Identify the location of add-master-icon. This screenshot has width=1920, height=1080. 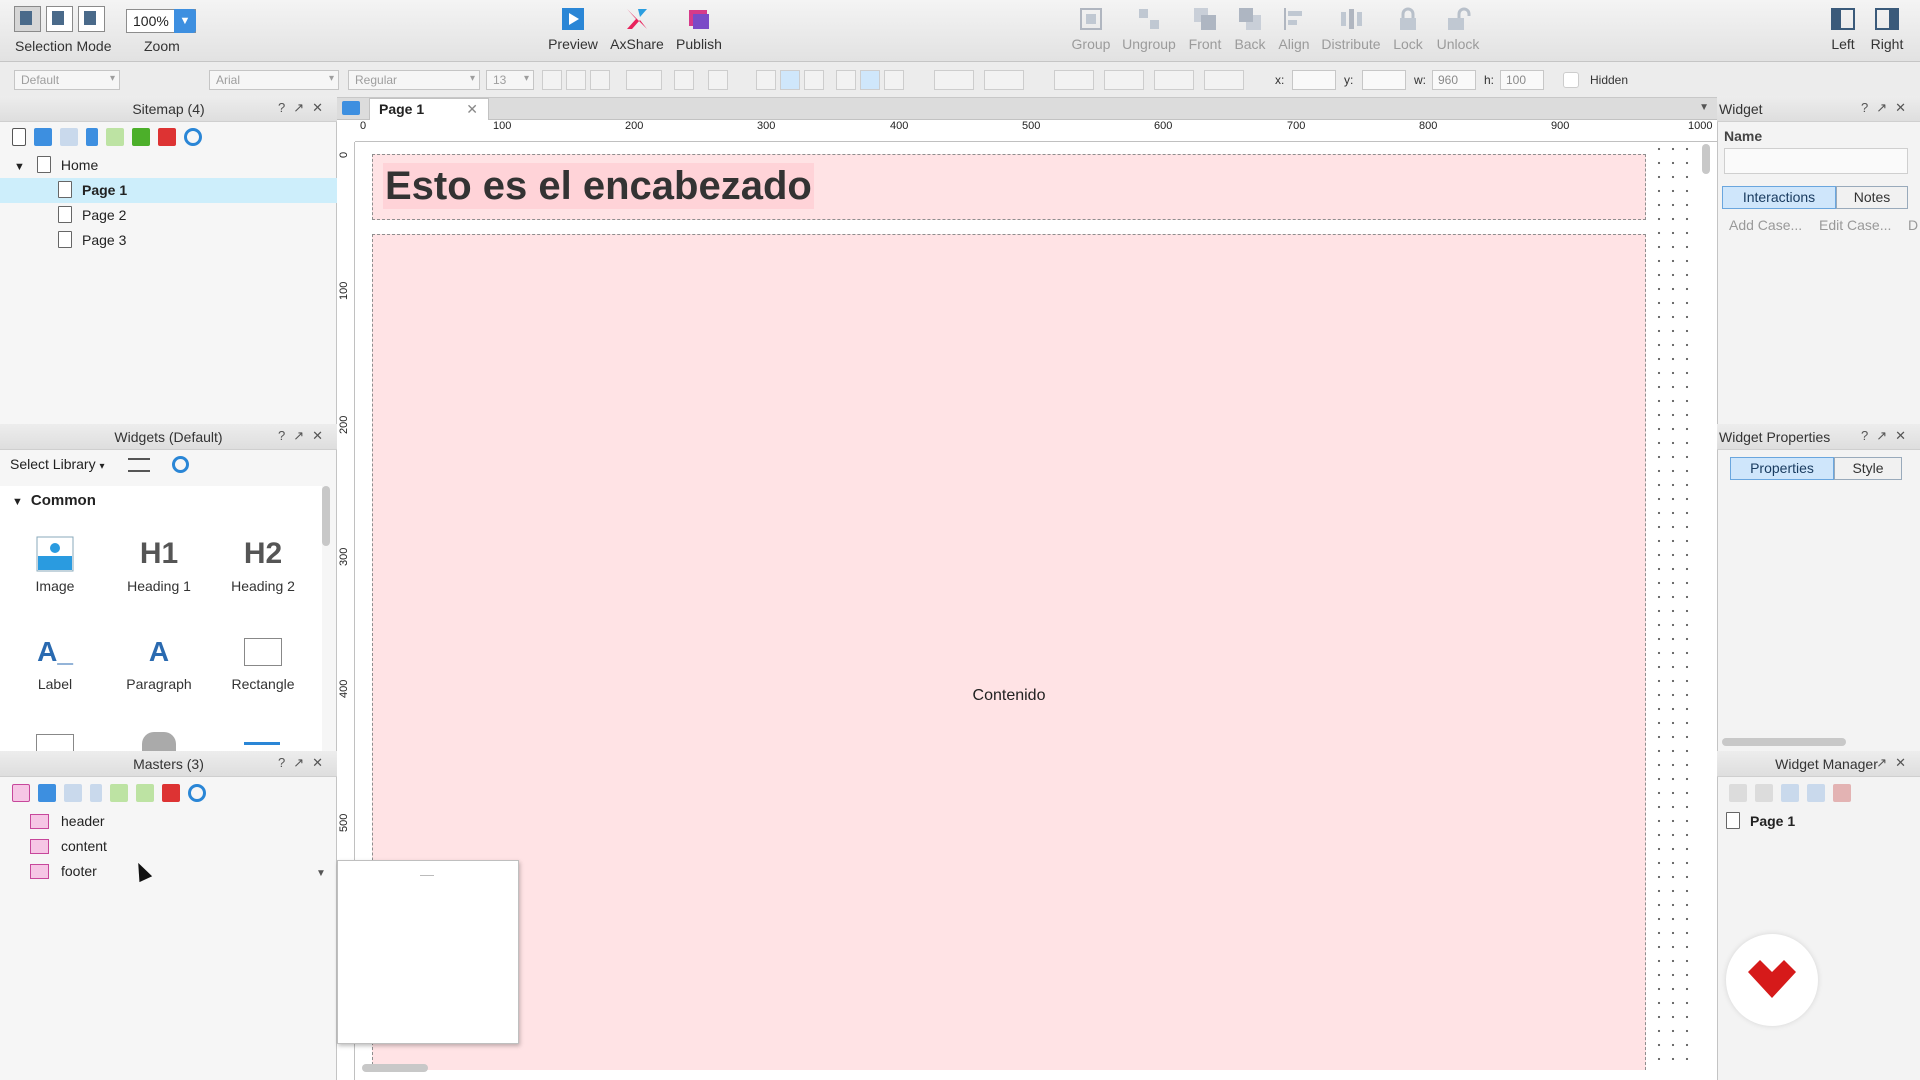
(21, 793).